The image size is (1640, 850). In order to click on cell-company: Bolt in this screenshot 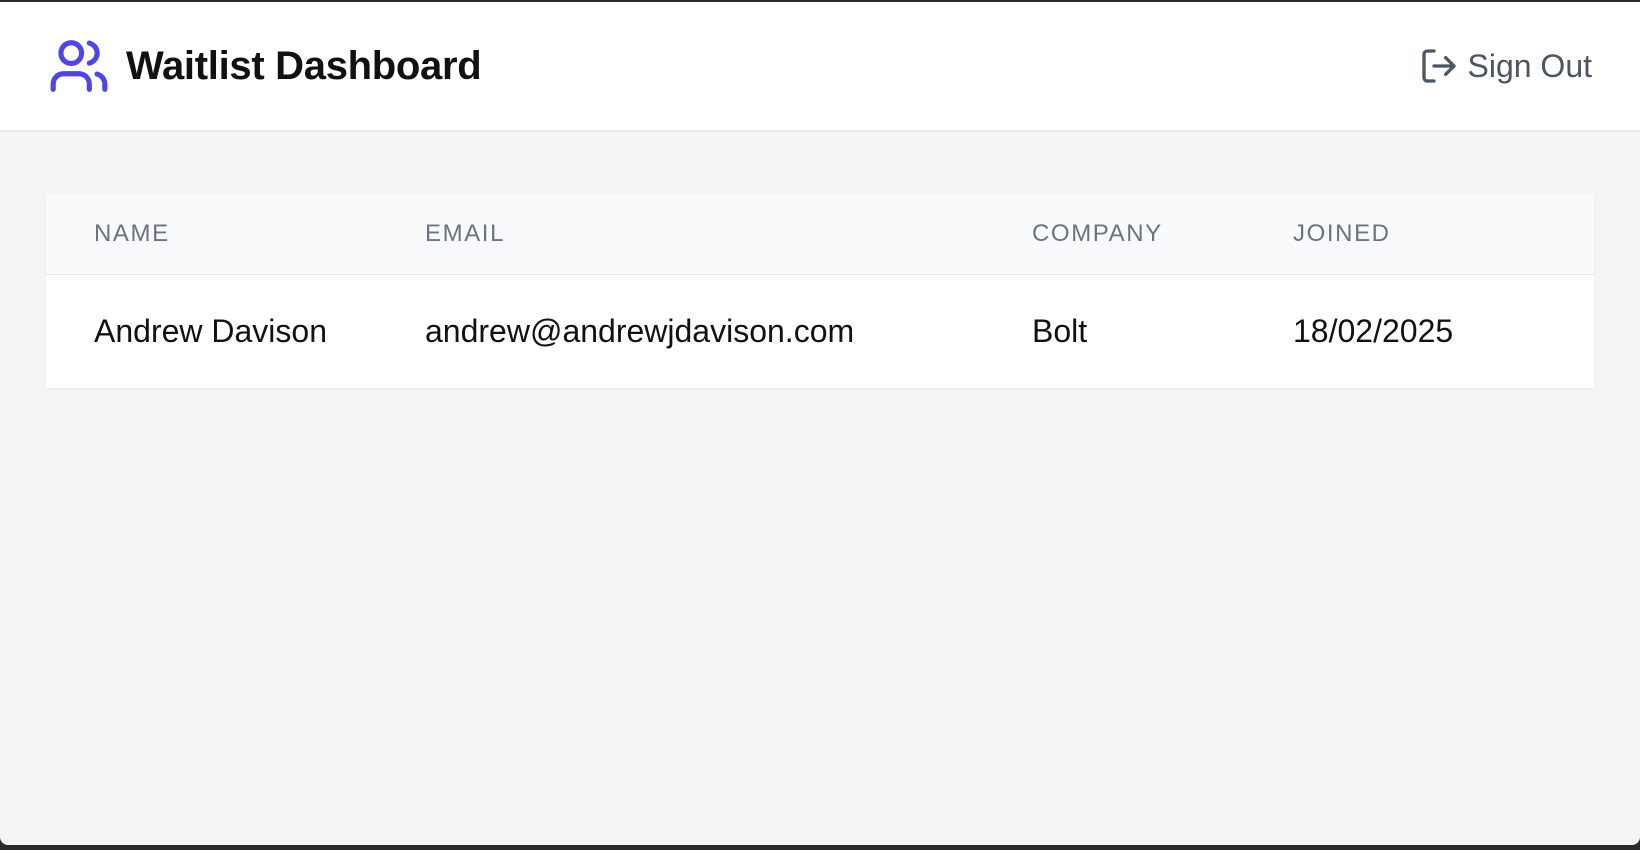, I will do `click(1060, 330)`.